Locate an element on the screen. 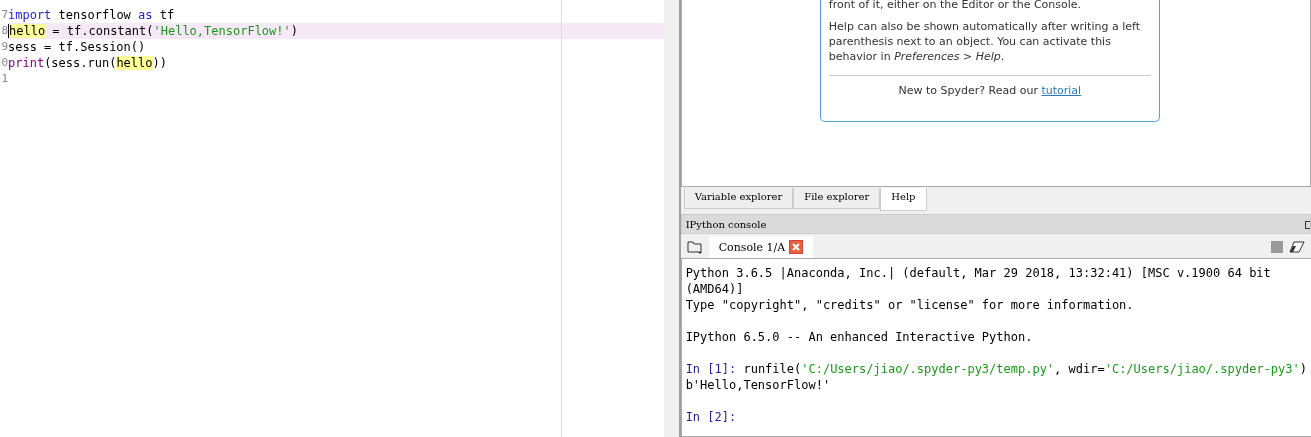 The width and height of the screenshot is (1311, 437). console-line: In [2]: is located at coordinates (711, 417).